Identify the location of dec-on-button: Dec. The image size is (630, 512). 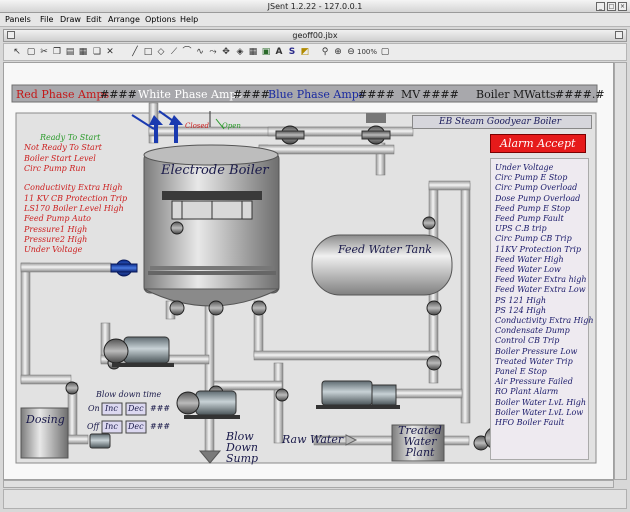
(136, 408).